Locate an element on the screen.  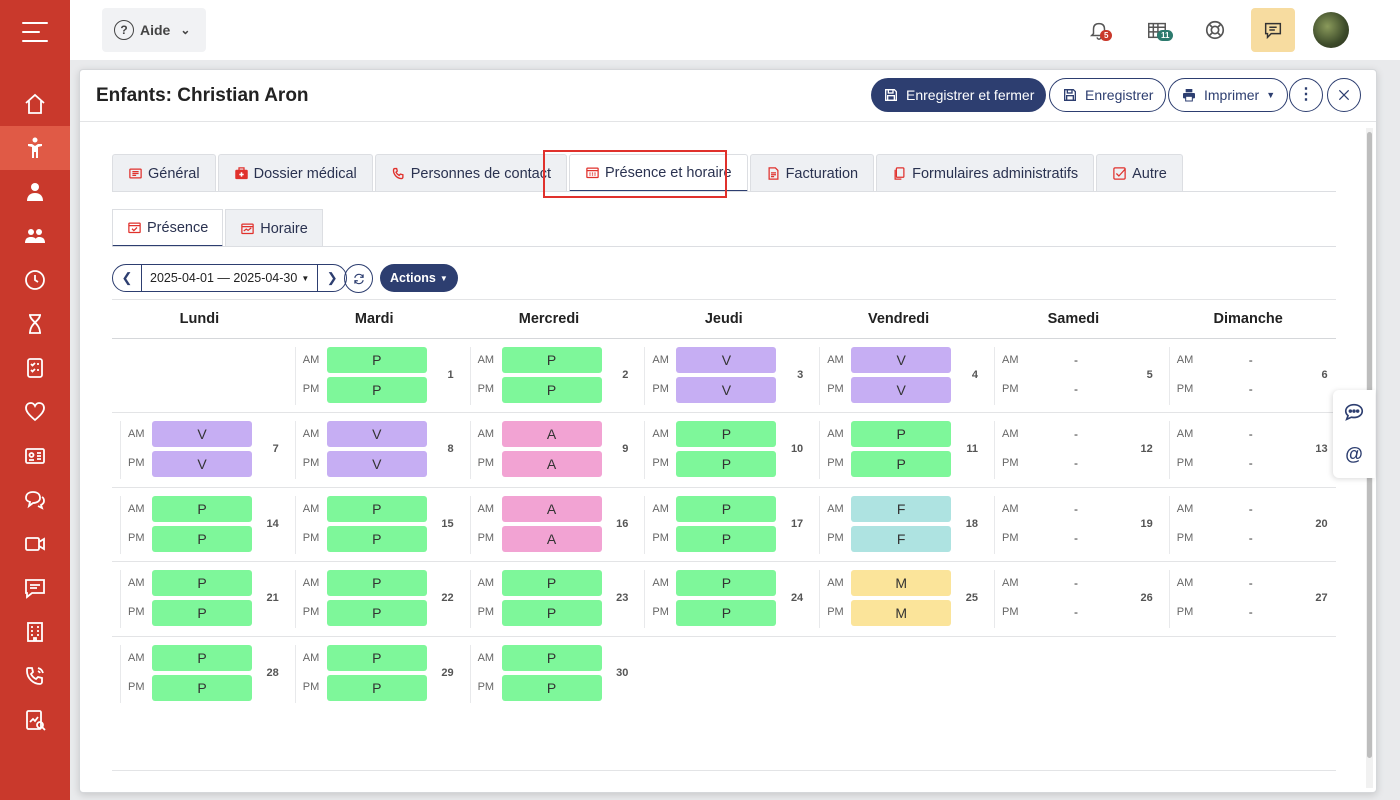
calendar-day-cell: AM - PM -12 is located at coordinates (1073, 450).